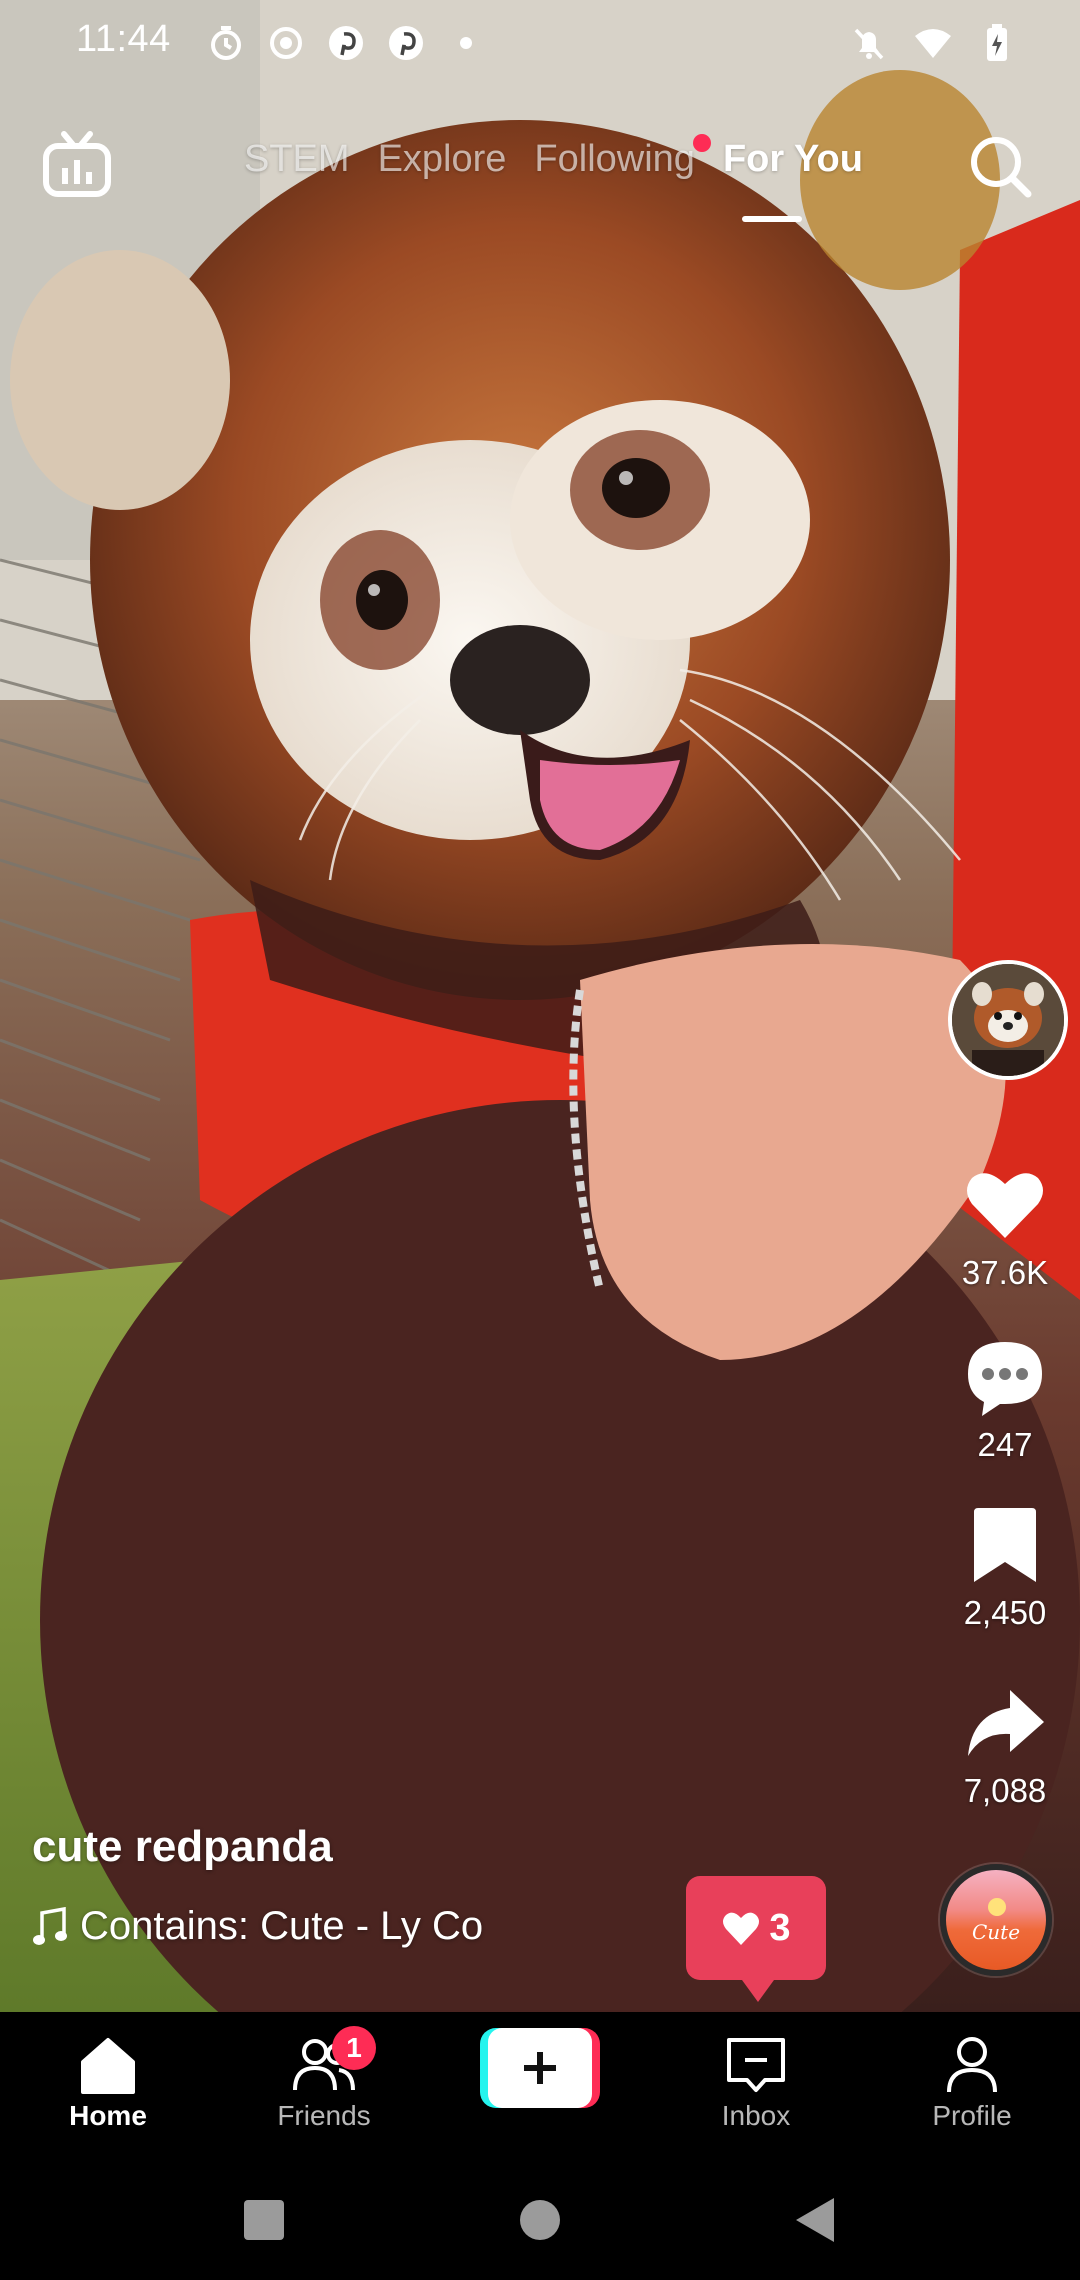  Describe the element at coordinates (297, 159) in the screenshot. I see `tab-stem: STEM` at that location.